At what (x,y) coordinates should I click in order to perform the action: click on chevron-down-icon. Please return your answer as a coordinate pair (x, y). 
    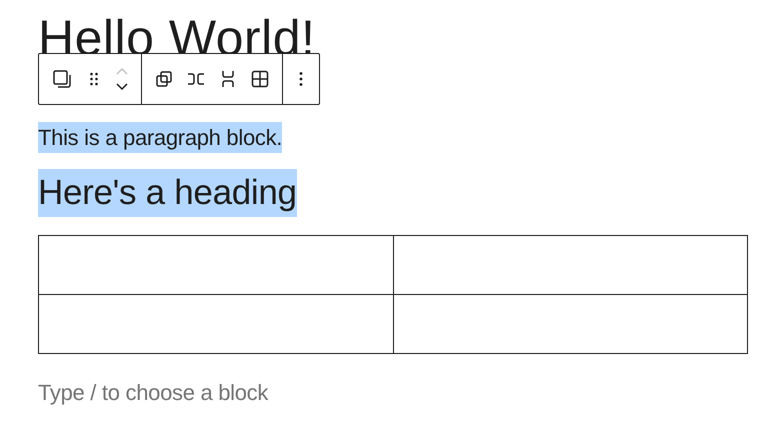
    Looking at the image, I should click on (122, 86).